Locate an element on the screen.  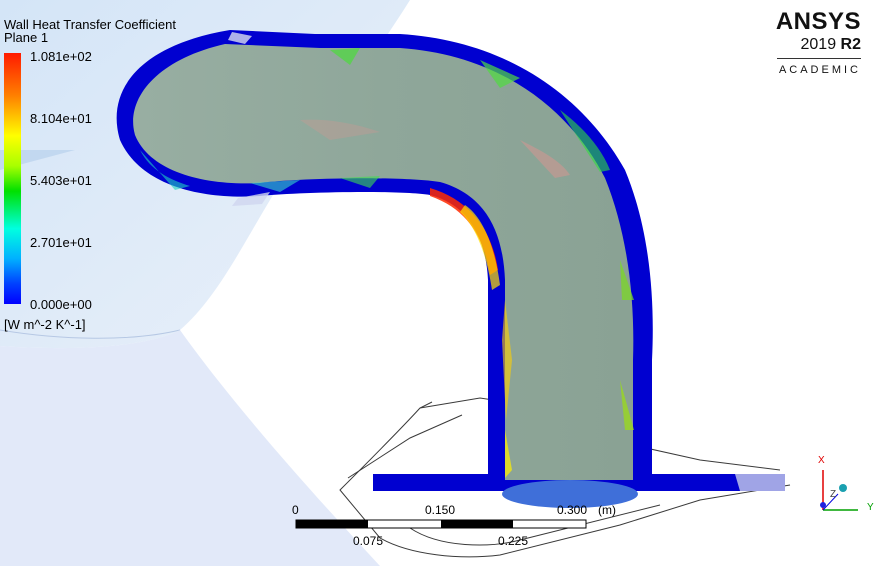
legend-tick-max: 1.081e+02 is located at coordinates (61, 56).